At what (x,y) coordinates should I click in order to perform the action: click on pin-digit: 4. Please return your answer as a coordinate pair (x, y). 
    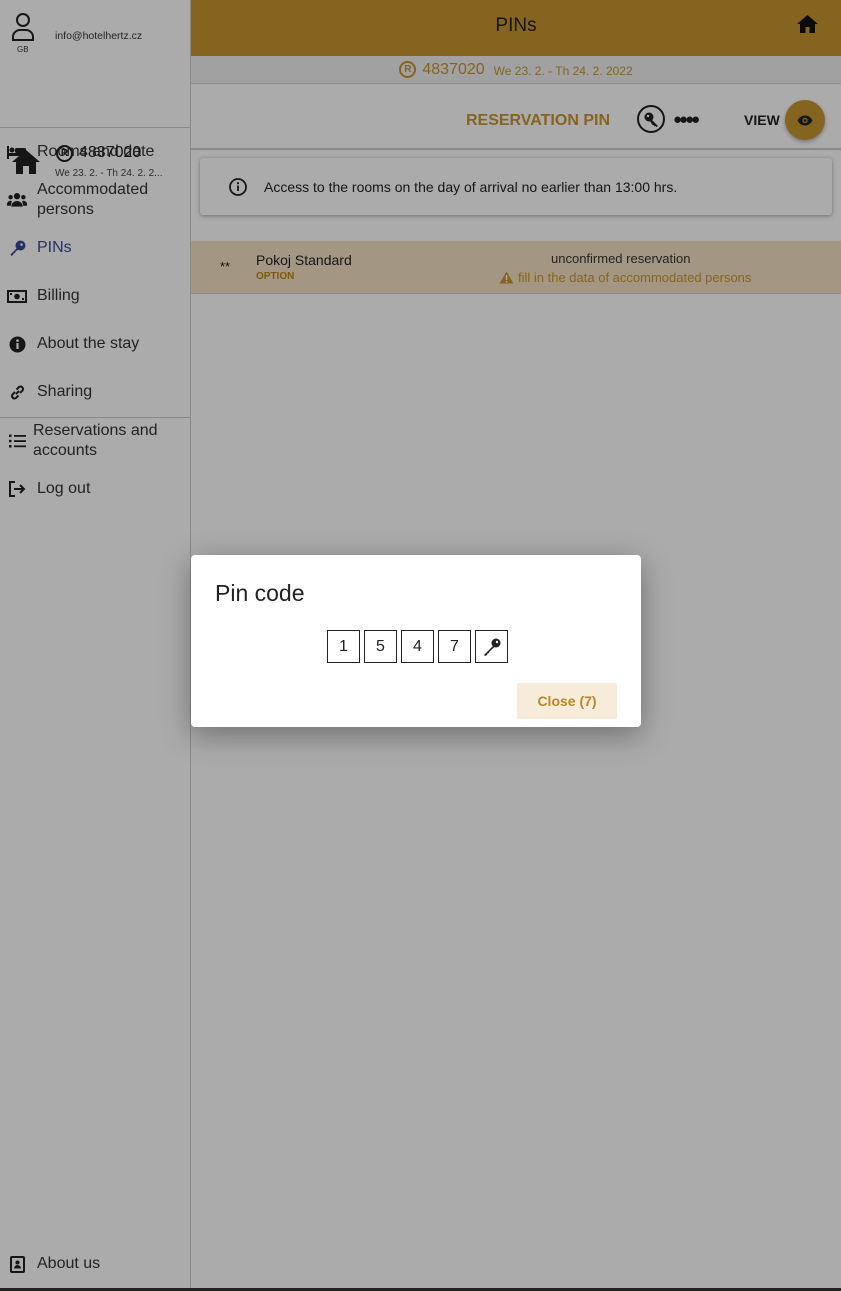
    Looking at the image, I should click on (417, 646).